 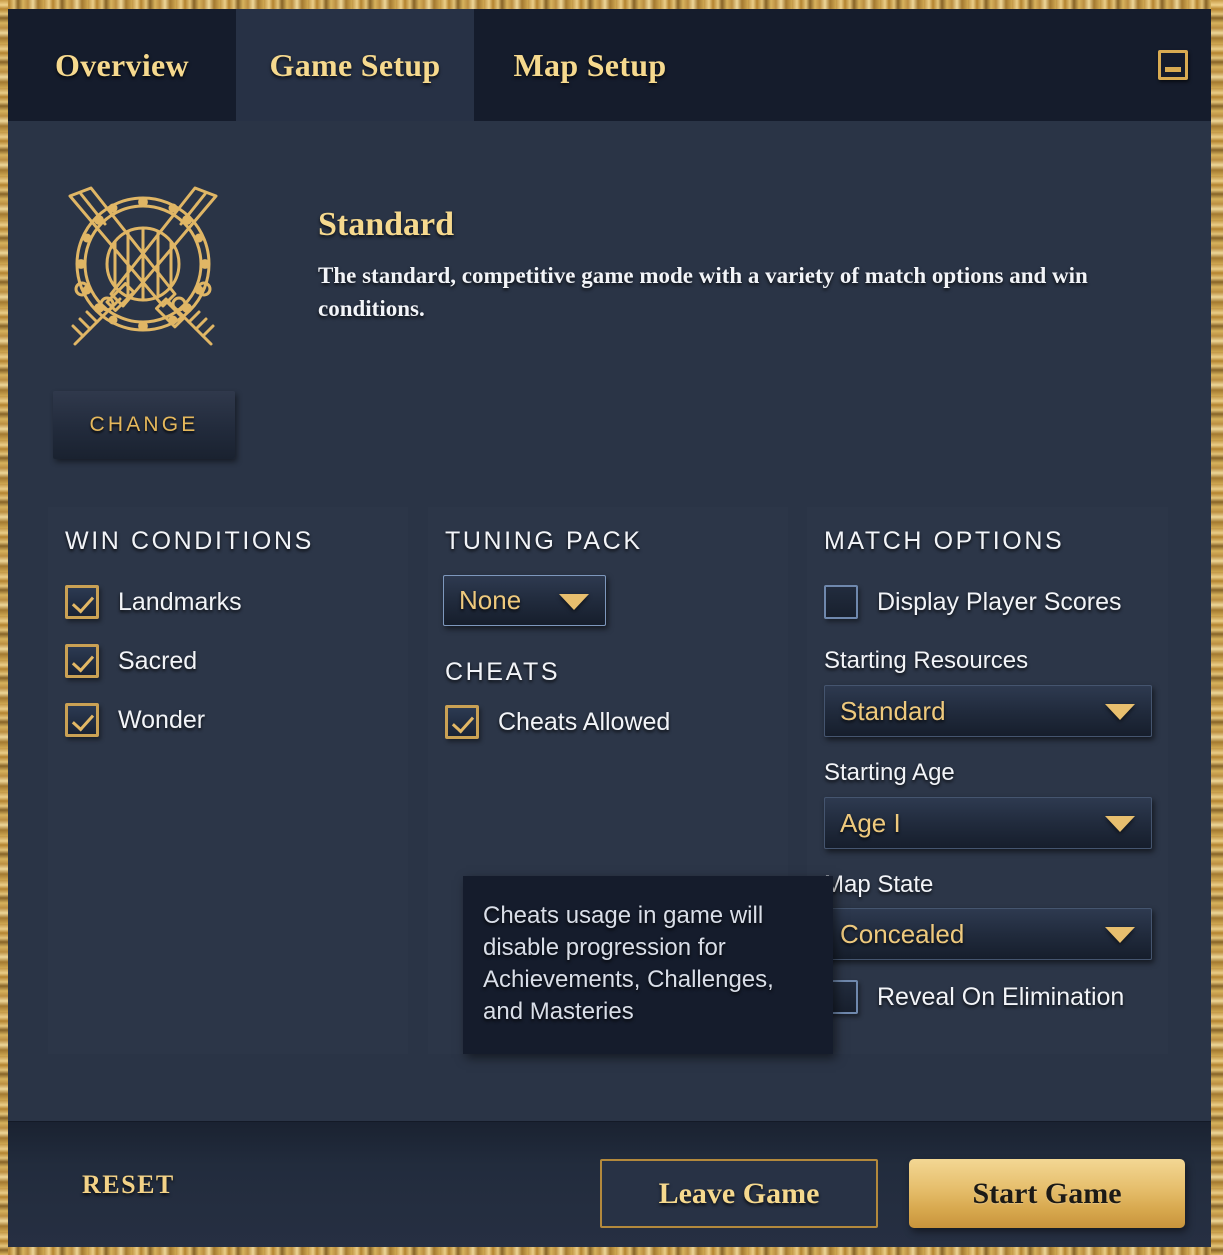 I want to click on match-options-title: MATCH OPTIONS, so click(x=944, y=541).